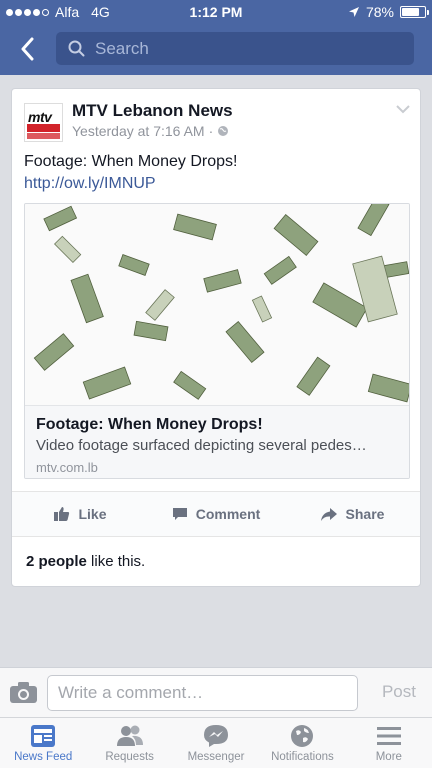  I want to click on tab-messenger: Messenger, so click(216, 743).